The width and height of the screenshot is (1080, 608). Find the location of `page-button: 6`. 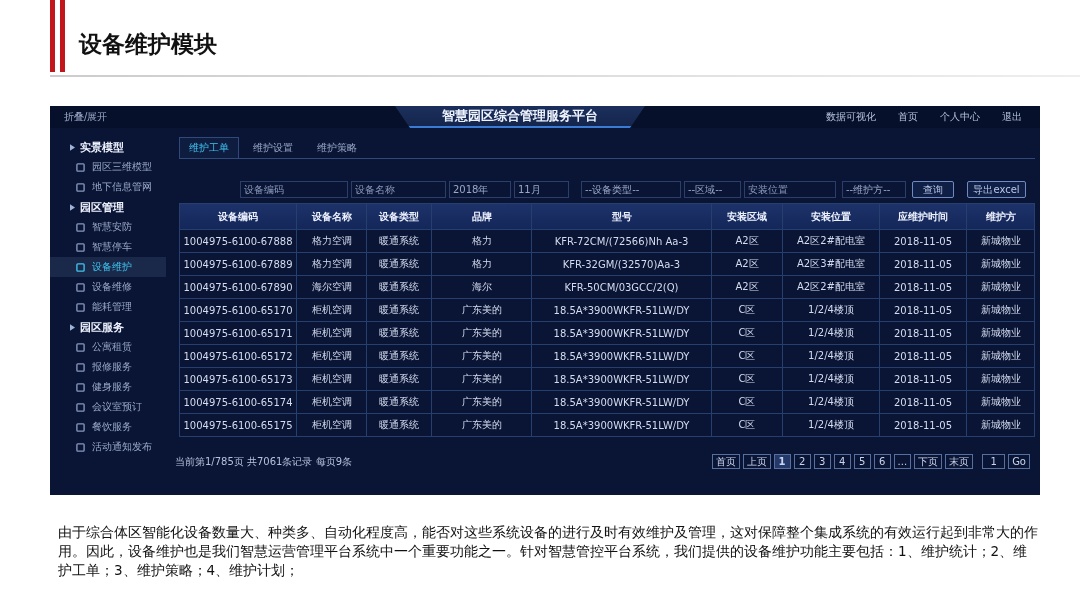

page-button: 6 is located at coordinates (882, 461).